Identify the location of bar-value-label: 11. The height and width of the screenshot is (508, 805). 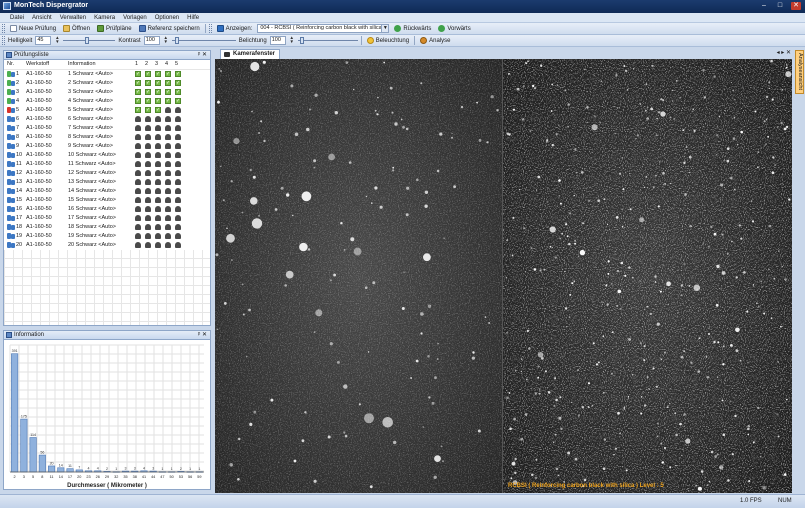
(70, 466).